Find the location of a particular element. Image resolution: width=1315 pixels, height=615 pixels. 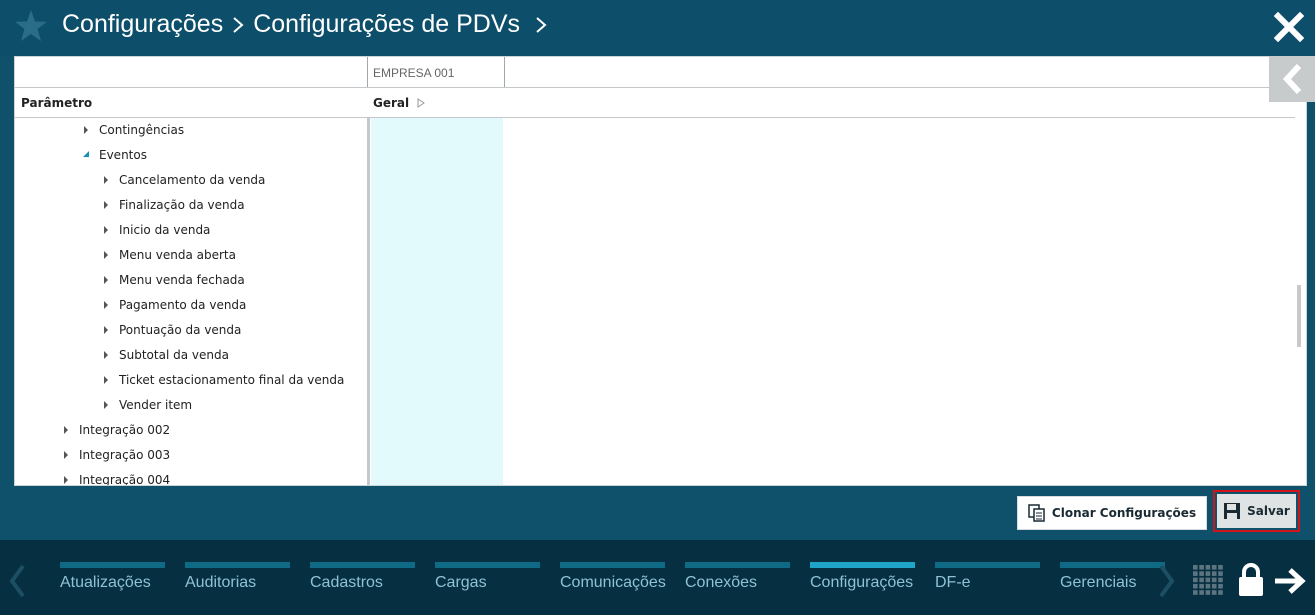

nav-item-label: Comunicações is located at coordinates (613, 582).